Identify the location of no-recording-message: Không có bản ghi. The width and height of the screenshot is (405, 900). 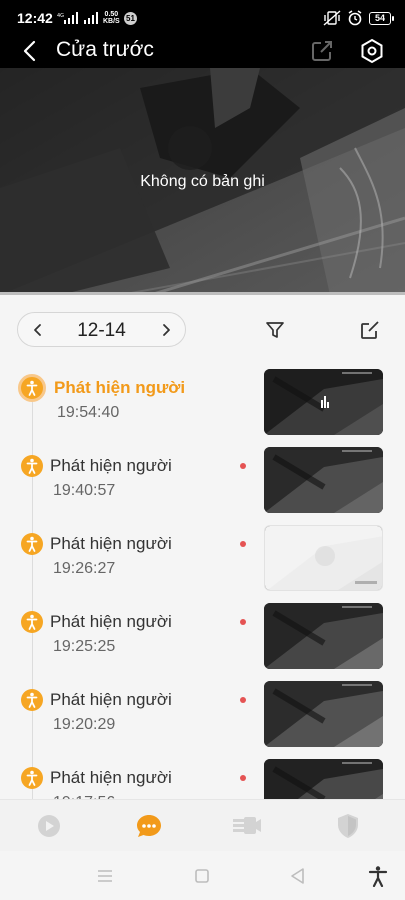
(202, 181).